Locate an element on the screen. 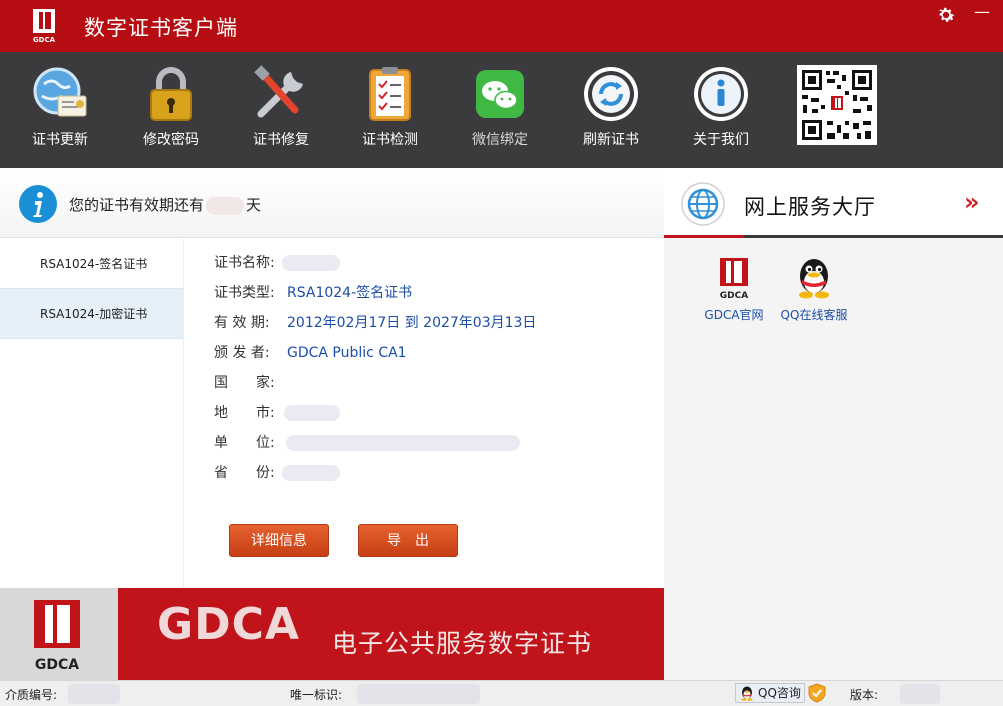 This screenshot has width=1003, height=706. wechat-icon is located at coordinates (500, 94).